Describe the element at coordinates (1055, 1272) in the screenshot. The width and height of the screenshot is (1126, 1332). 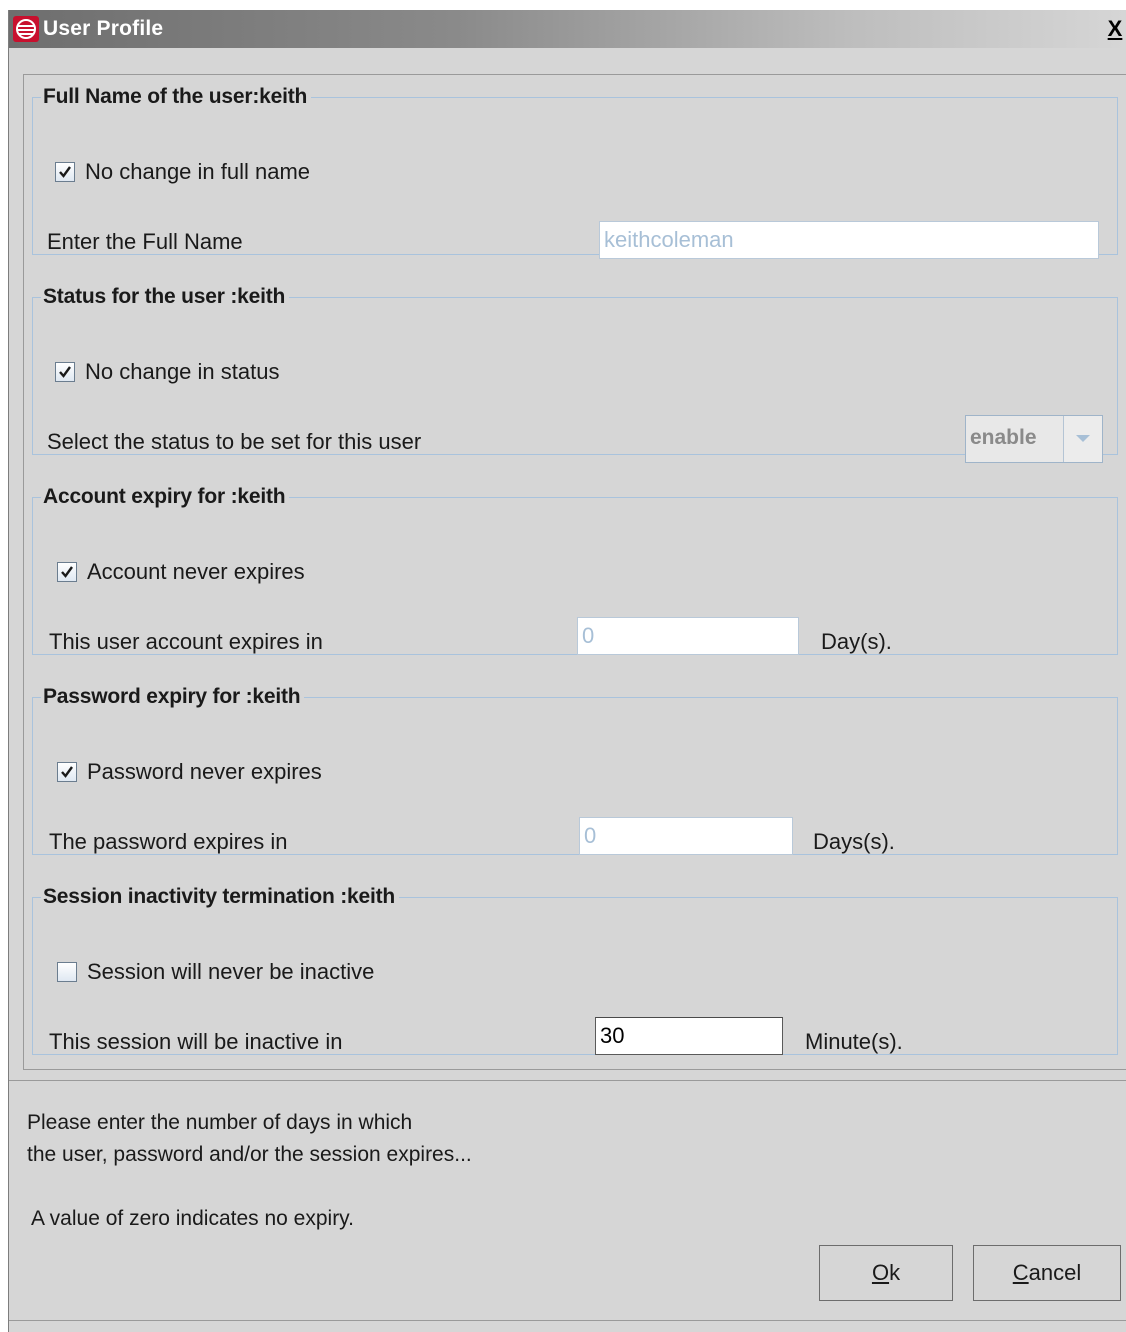
I see `cancel-label-rest: ancel` at that location.